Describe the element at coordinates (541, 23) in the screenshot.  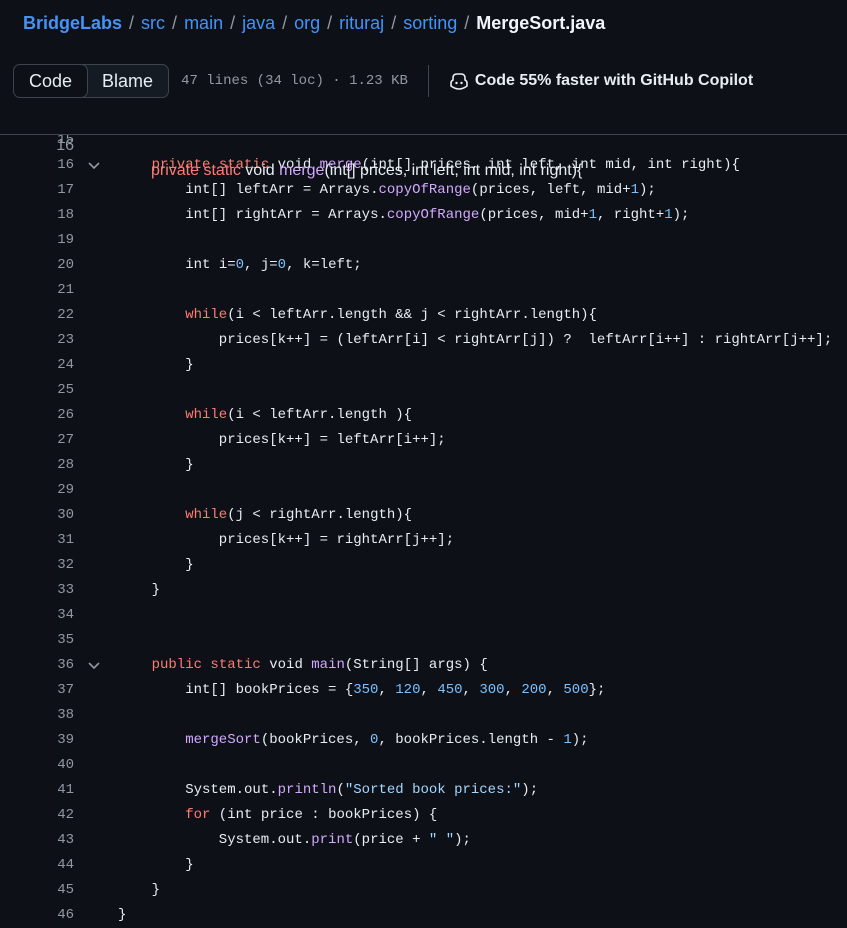
I see `breadcrumb-file-name: MergeSort.java` at that location.